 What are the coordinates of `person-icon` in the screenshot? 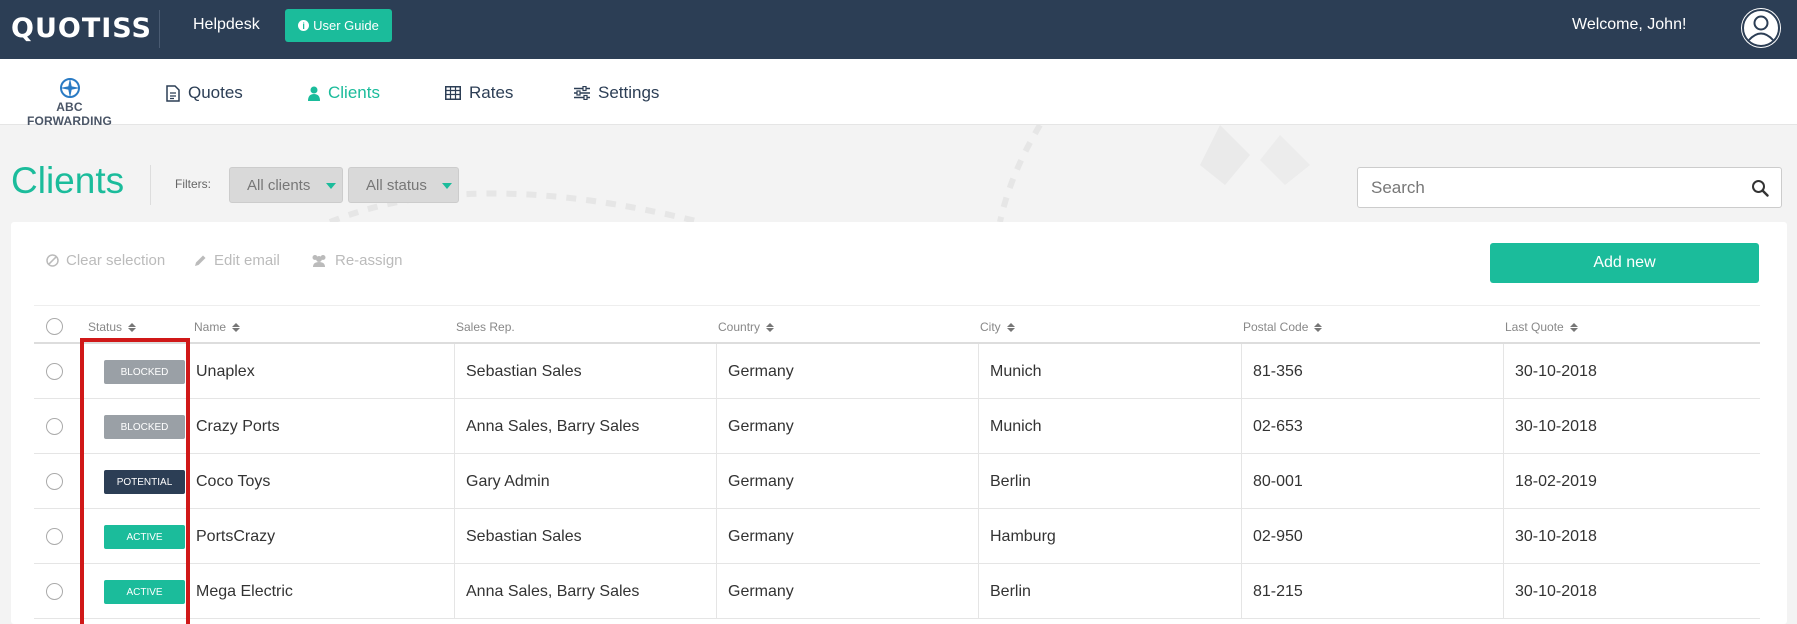 It's located at (314, 93).